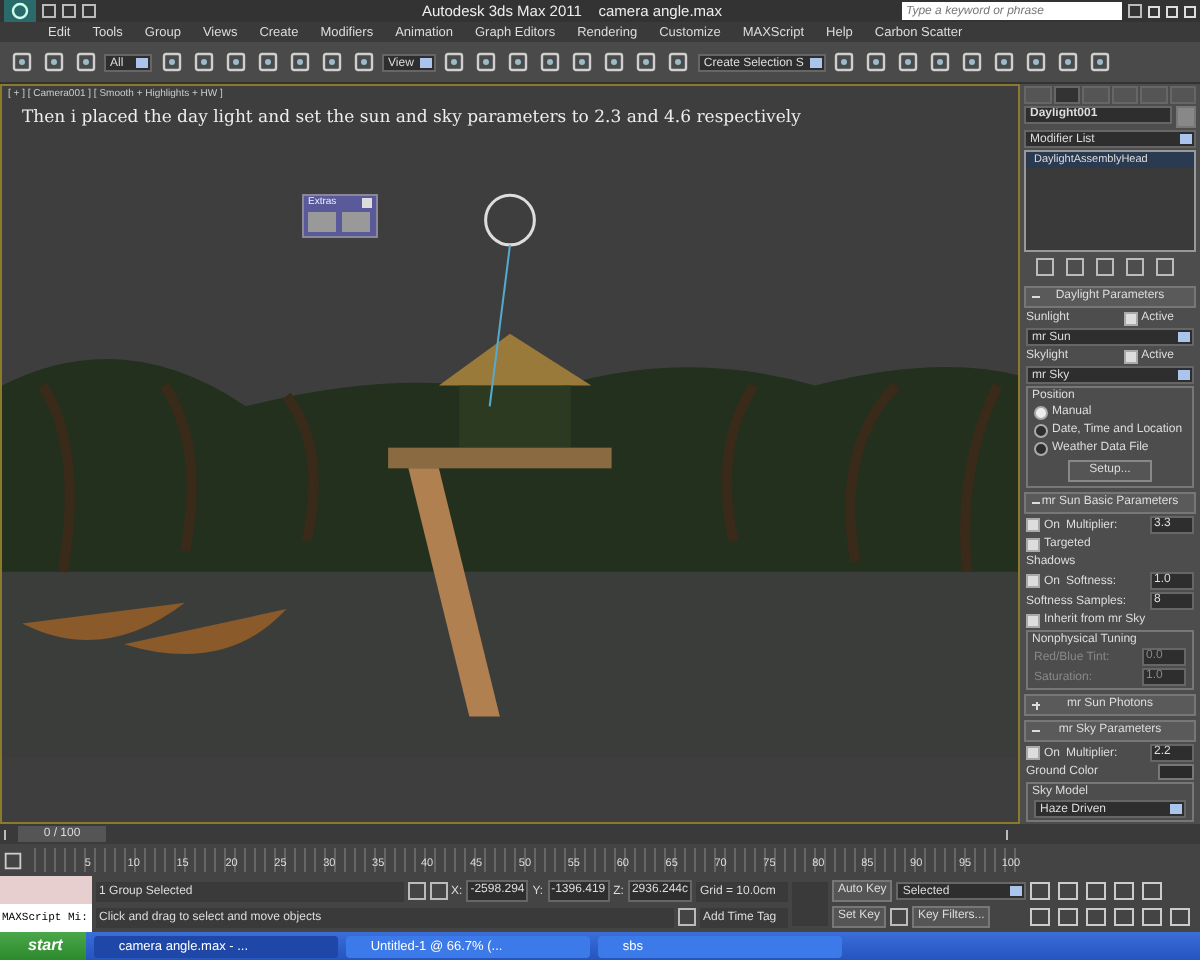 The height and width of the screenshot is (960, 1200). Describe the element at coordinates (43, 946) in the screenshot. I see `start-button: start` at that location.